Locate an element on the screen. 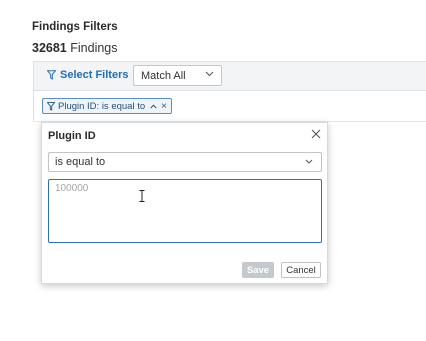 This screenshot has height=341, width=426. findings-count-label: Findings is located at coordinates (94, 48).